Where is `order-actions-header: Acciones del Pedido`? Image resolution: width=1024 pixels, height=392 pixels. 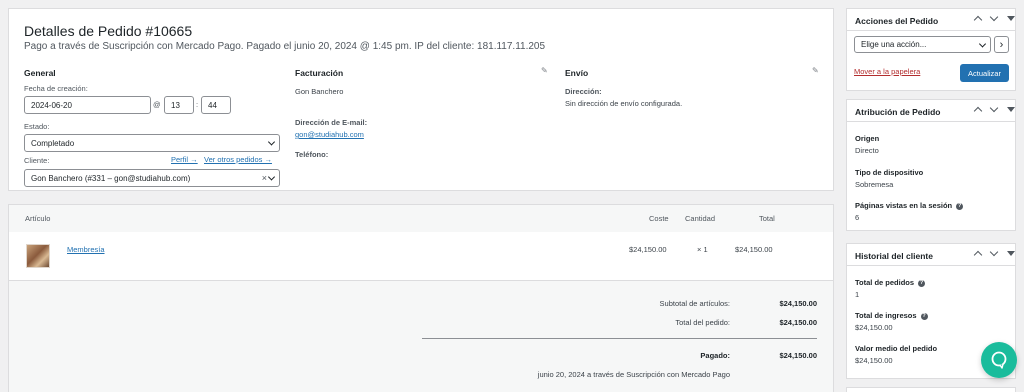 order-actions-header: Acciones del Pedido is located at coordinates (931, 20).